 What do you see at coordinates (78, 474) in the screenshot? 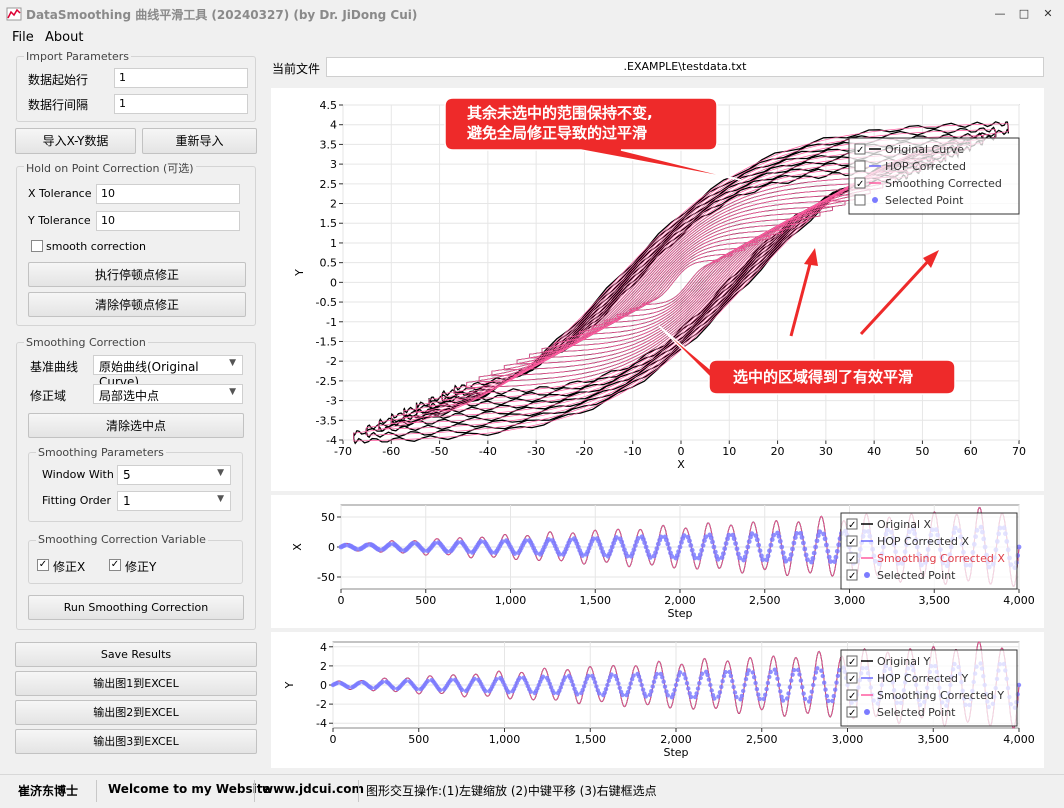
I see `window-width-label: Window With` at bounding box center [78, 474].